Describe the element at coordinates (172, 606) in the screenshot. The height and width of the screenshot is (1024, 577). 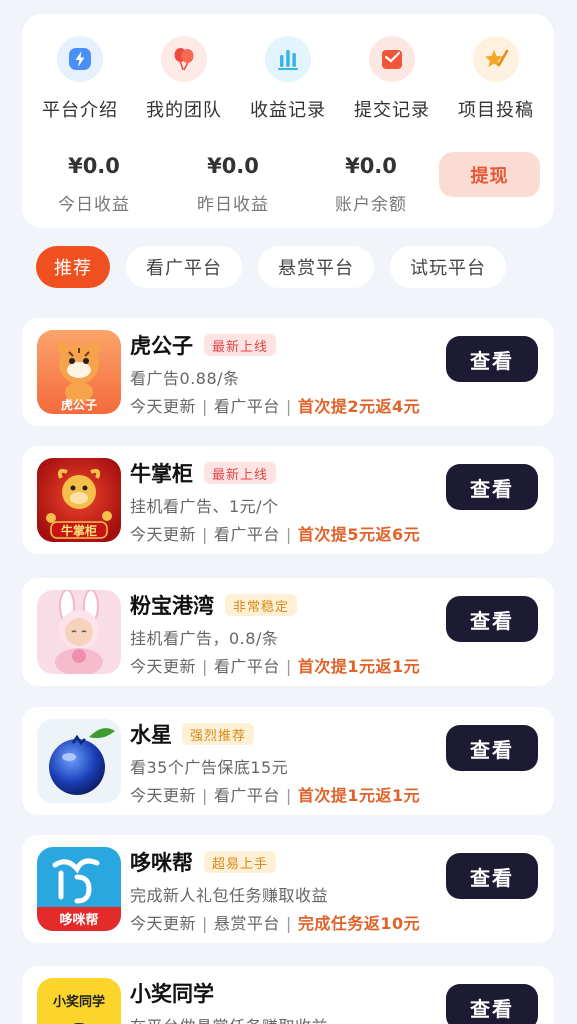
I see `app-name: 粉宝港湾` at that location.